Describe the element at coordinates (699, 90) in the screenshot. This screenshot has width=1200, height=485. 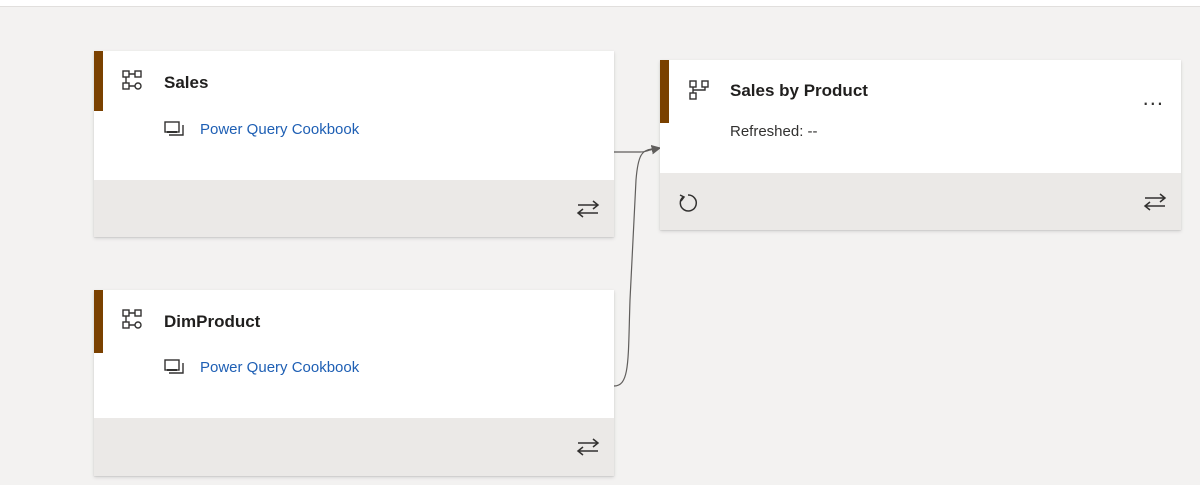
I see `dataflow-icon` at that location.